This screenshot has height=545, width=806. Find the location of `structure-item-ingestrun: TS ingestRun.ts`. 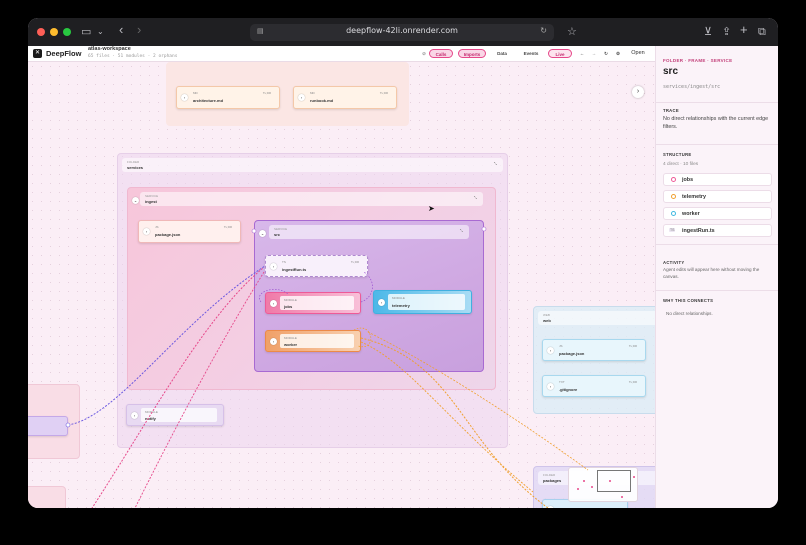

structure-item-ingestrun: TS ingestRun.ts is located at coordinates (717, 230).